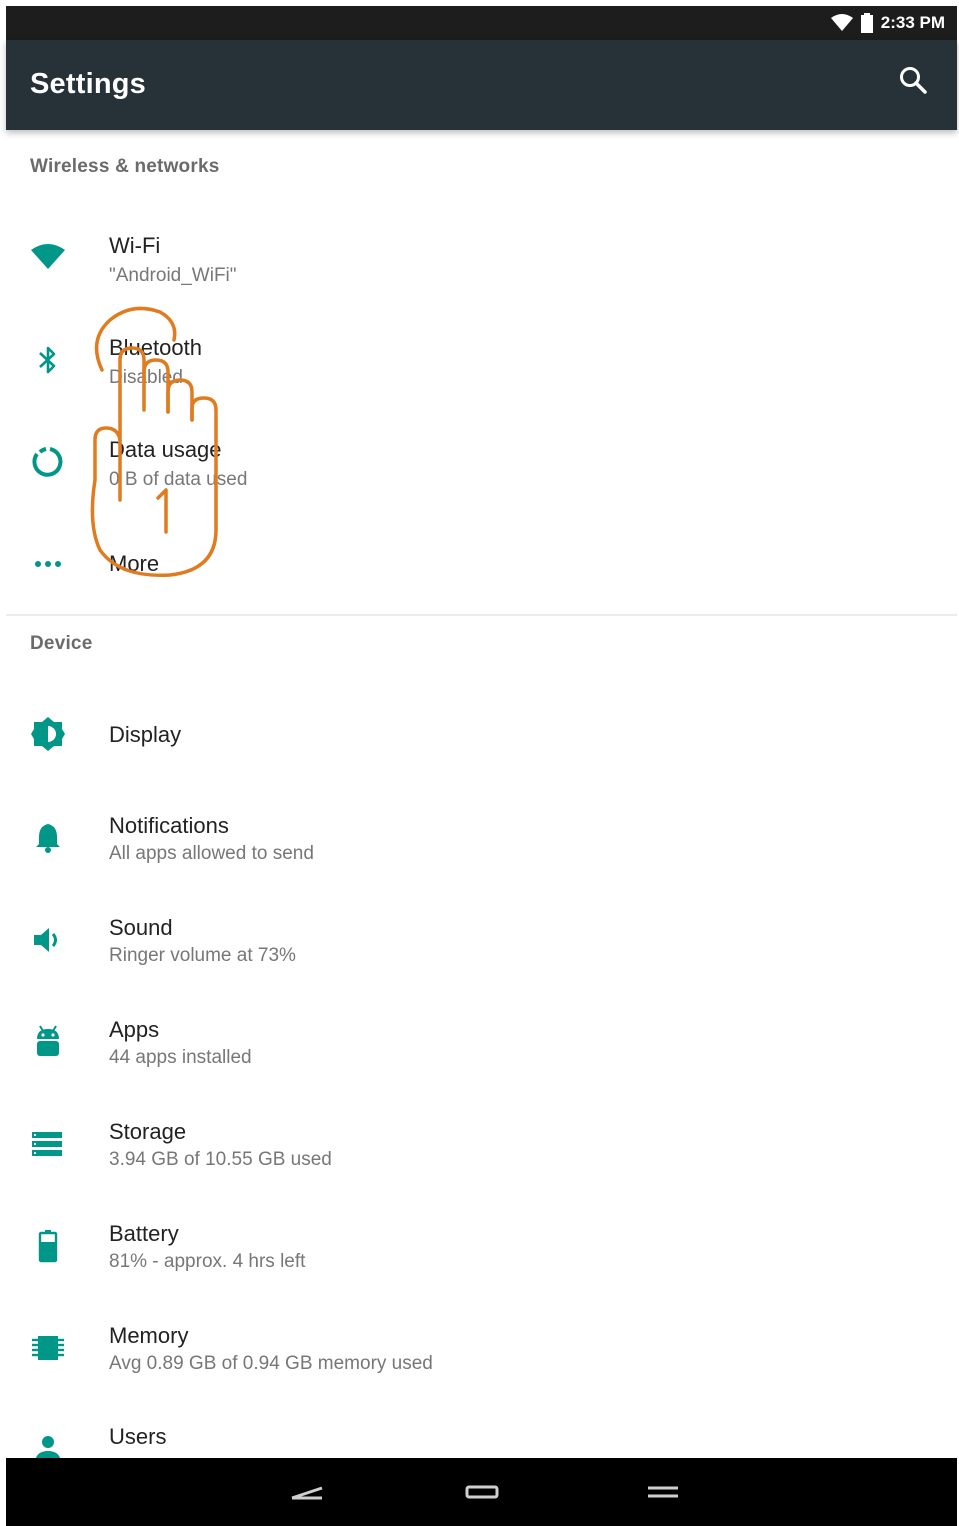 This screenshot has height=1526, width=959. What do you see at coordinates (211, 853) in the screenshot?
I see `item-summary: All apps allowed to send` at bounding box center [211, 853].